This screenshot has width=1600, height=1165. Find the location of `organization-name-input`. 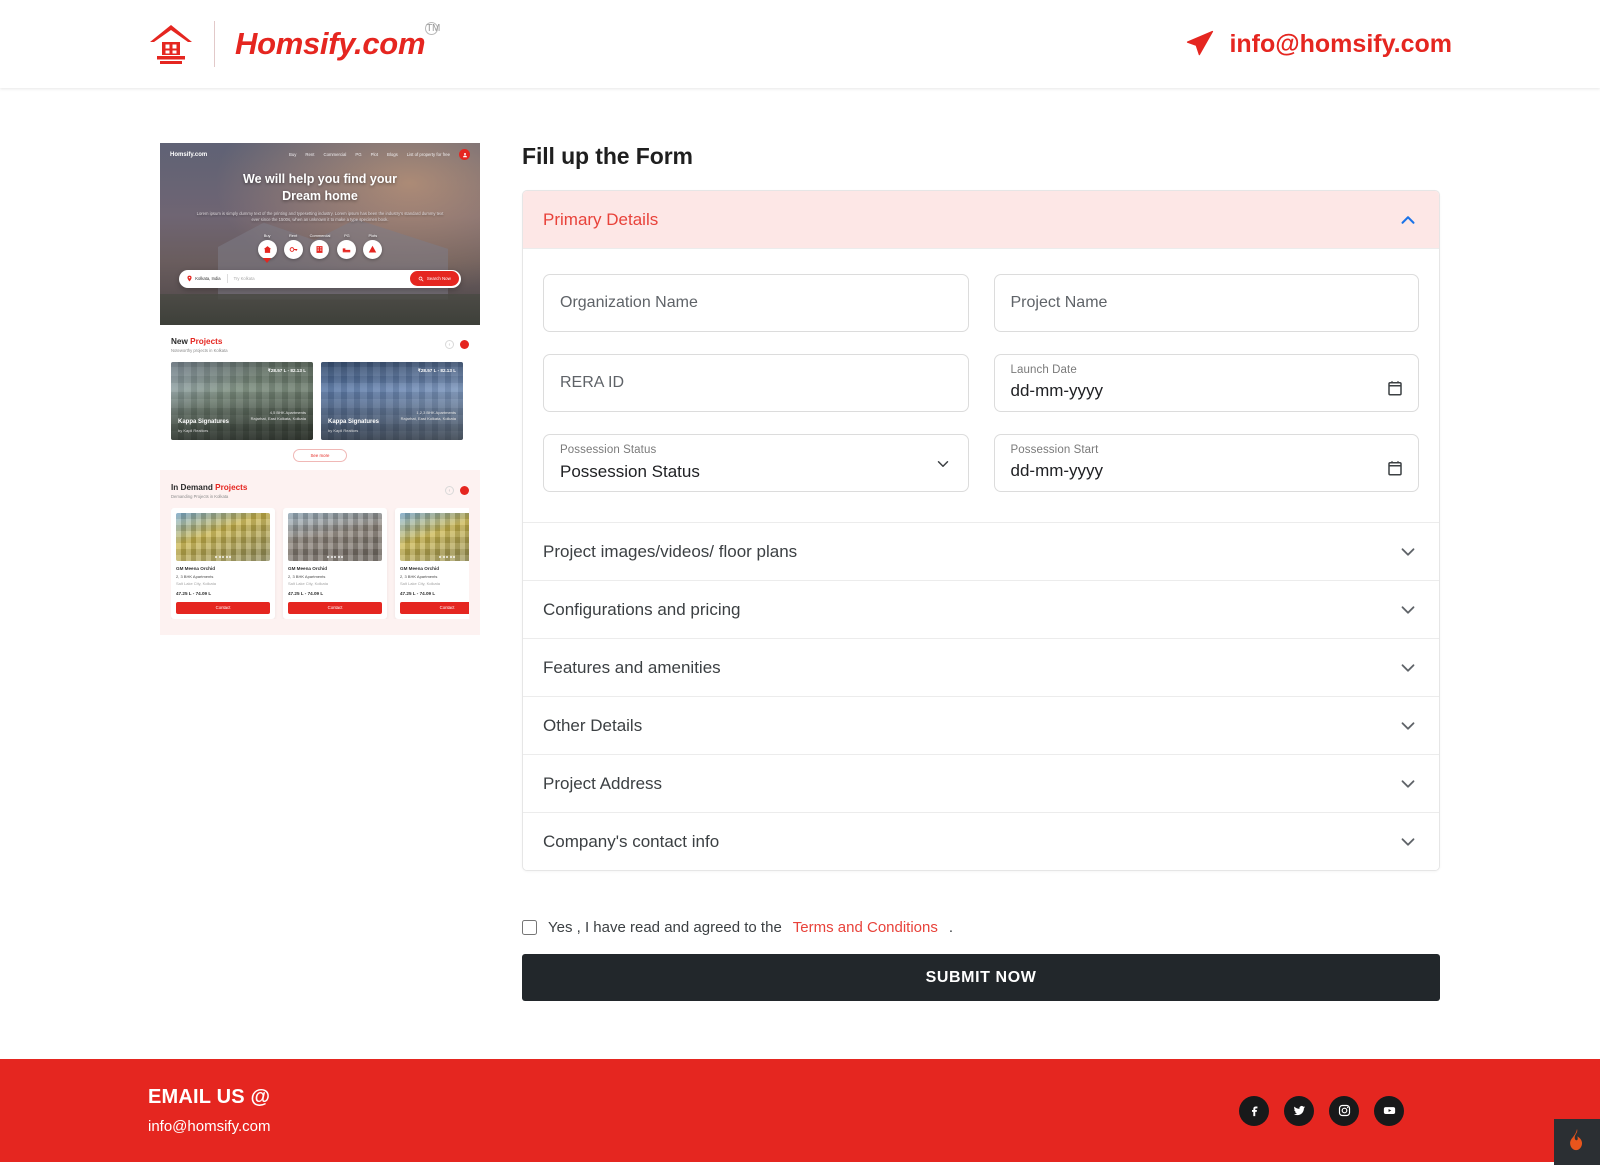

organization-name-input is located at coordinates (756, 303).